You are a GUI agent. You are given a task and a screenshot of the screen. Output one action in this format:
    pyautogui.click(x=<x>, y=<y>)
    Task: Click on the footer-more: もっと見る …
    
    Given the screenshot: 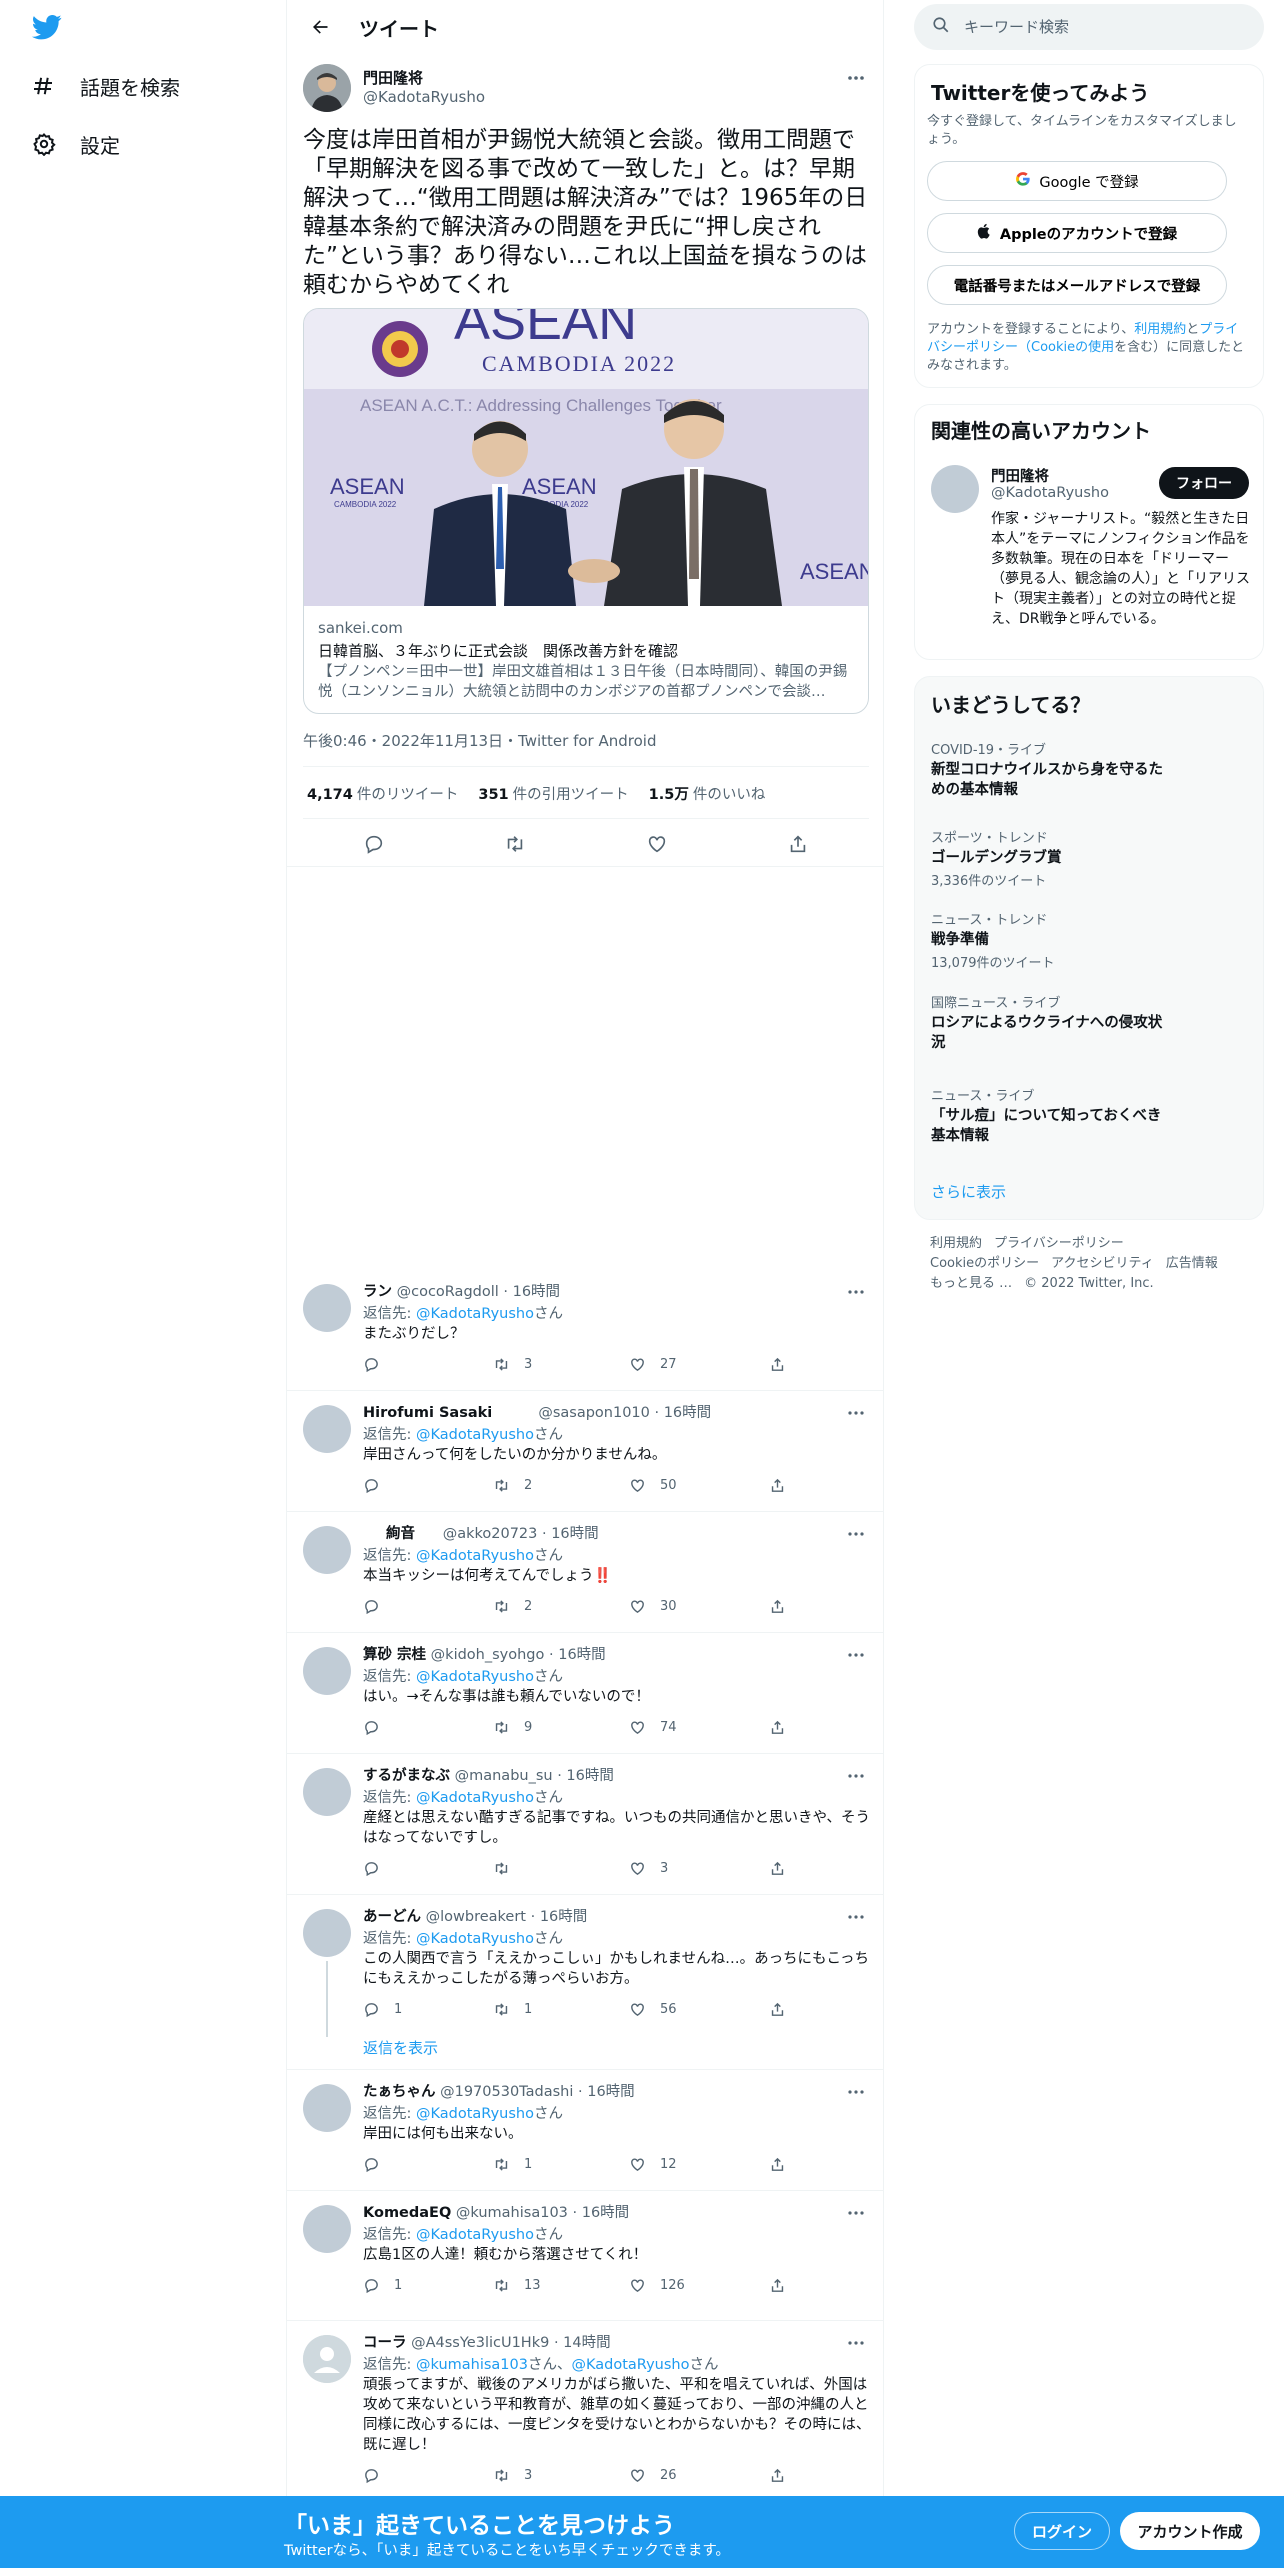 What is the action you would take?
    pyautogui.click(x=971, y=1283)
    